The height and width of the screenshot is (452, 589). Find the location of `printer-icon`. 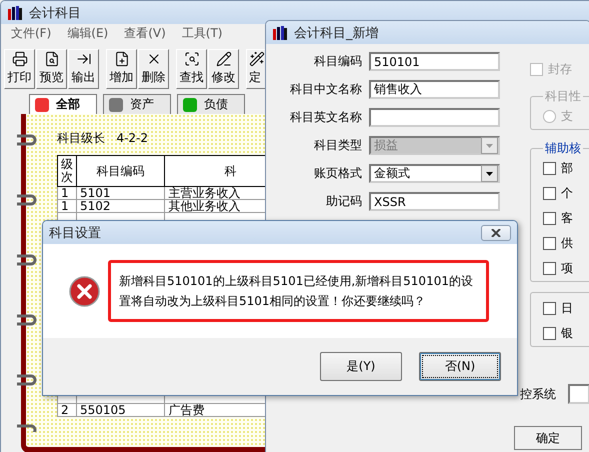

printer-icon is located at coordinates (20, 59).